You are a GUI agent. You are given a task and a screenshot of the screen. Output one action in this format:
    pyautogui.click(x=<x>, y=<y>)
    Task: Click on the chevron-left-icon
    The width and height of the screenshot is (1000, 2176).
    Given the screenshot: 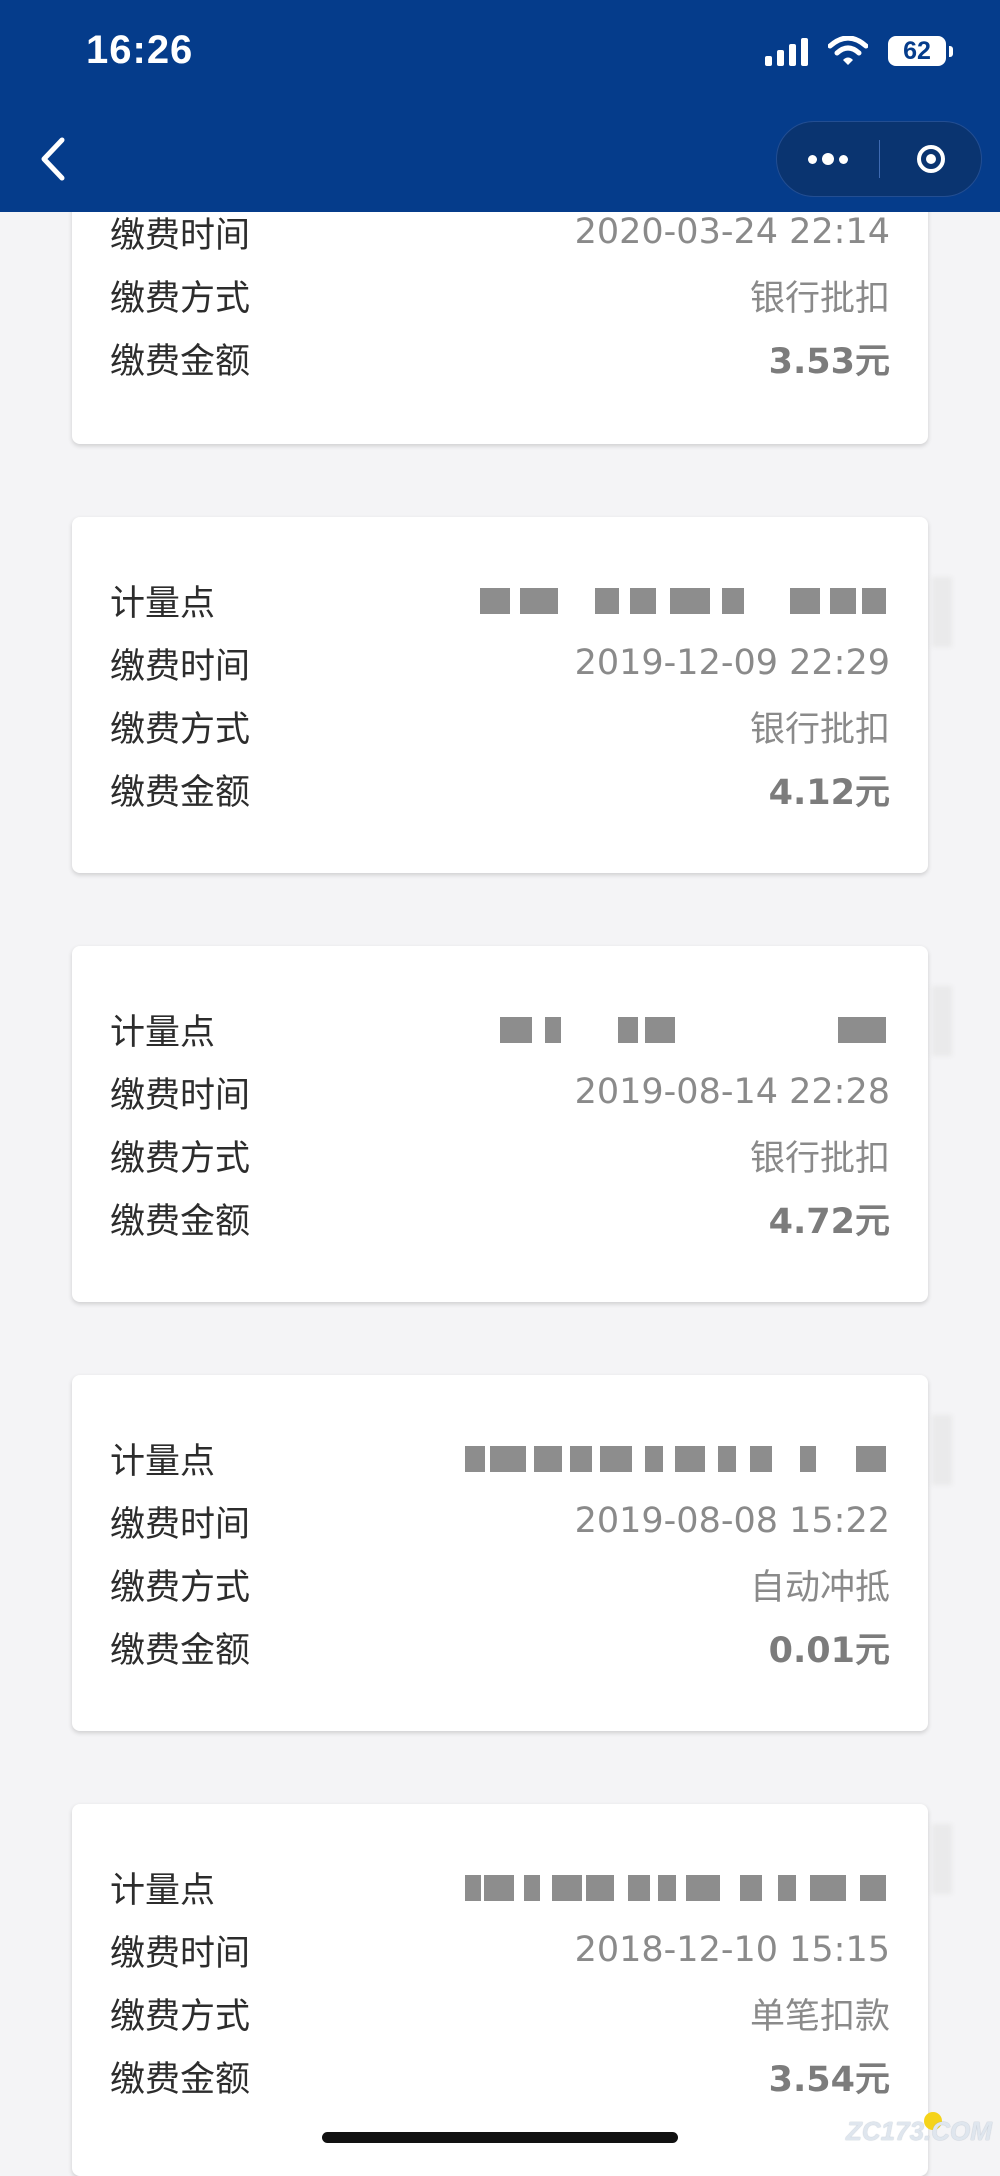 What is the action you would take?
    pyautogui.click(x=53, y=159)
    